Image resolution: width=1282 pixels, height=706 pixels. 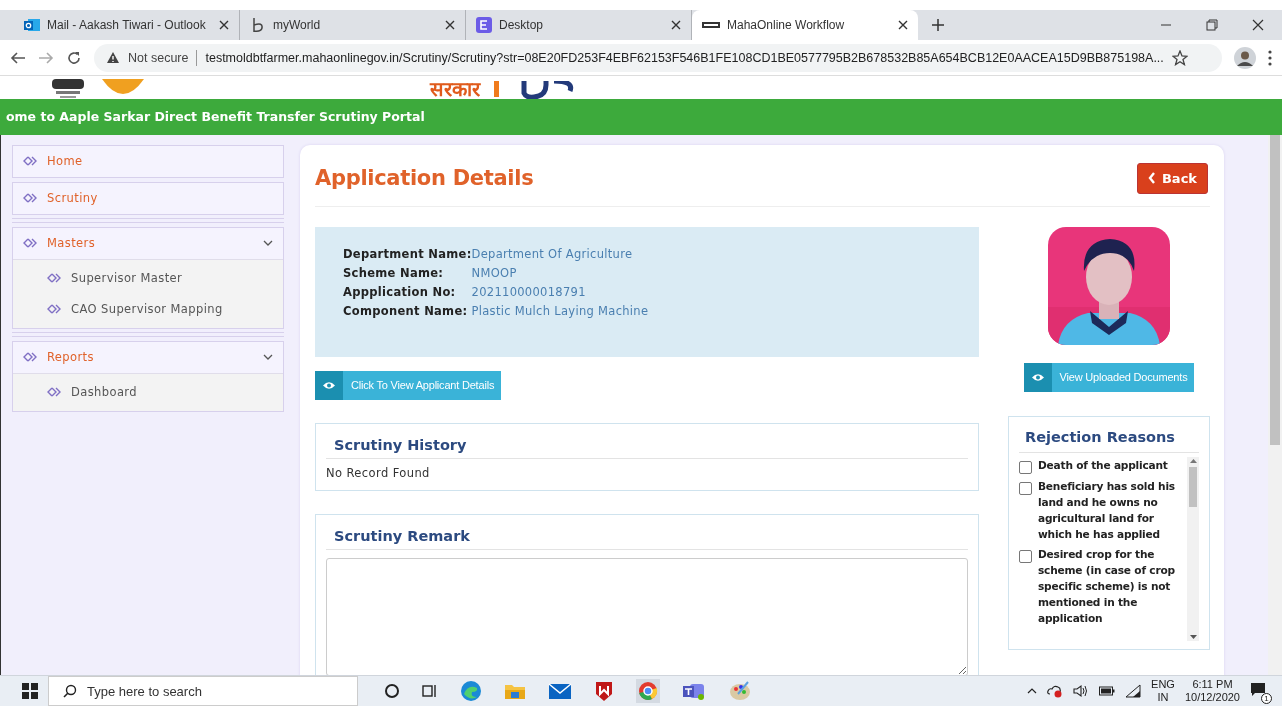 I want to click on search-icon, so click(x=70, y=691).